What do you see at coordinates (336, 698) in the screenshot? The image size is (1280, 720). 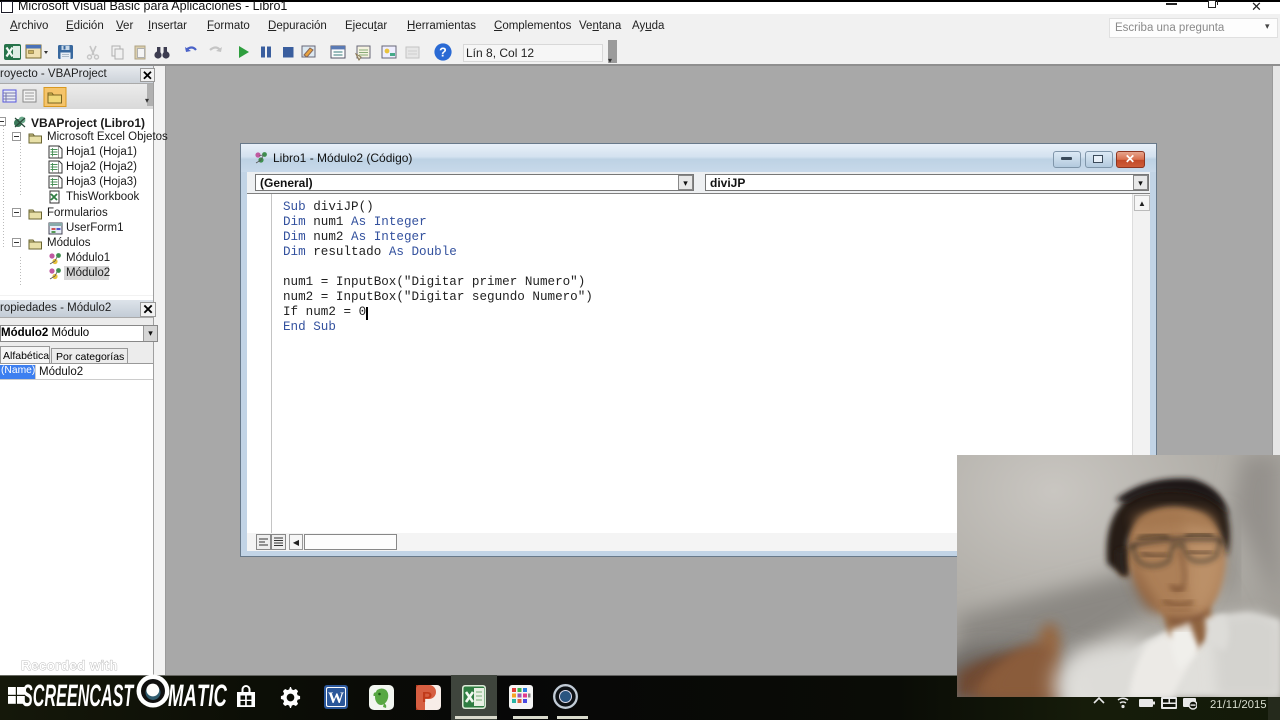 I see `svg-text: W` at bounding box center [336, 698].